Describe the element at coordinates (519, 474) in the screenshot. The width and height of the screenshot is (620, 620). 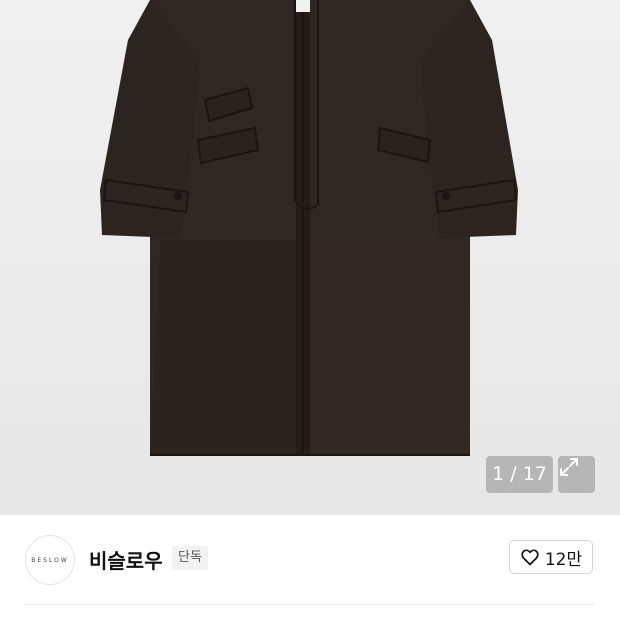
I see `image-counter: 1 / 17` at that location.